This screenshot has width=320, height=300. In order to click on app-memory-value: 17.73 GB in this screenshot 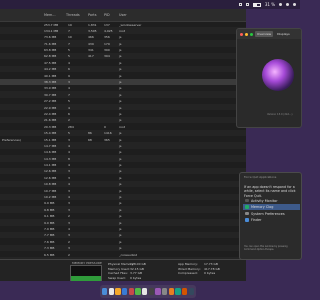, I will do `click(211, 264)`.